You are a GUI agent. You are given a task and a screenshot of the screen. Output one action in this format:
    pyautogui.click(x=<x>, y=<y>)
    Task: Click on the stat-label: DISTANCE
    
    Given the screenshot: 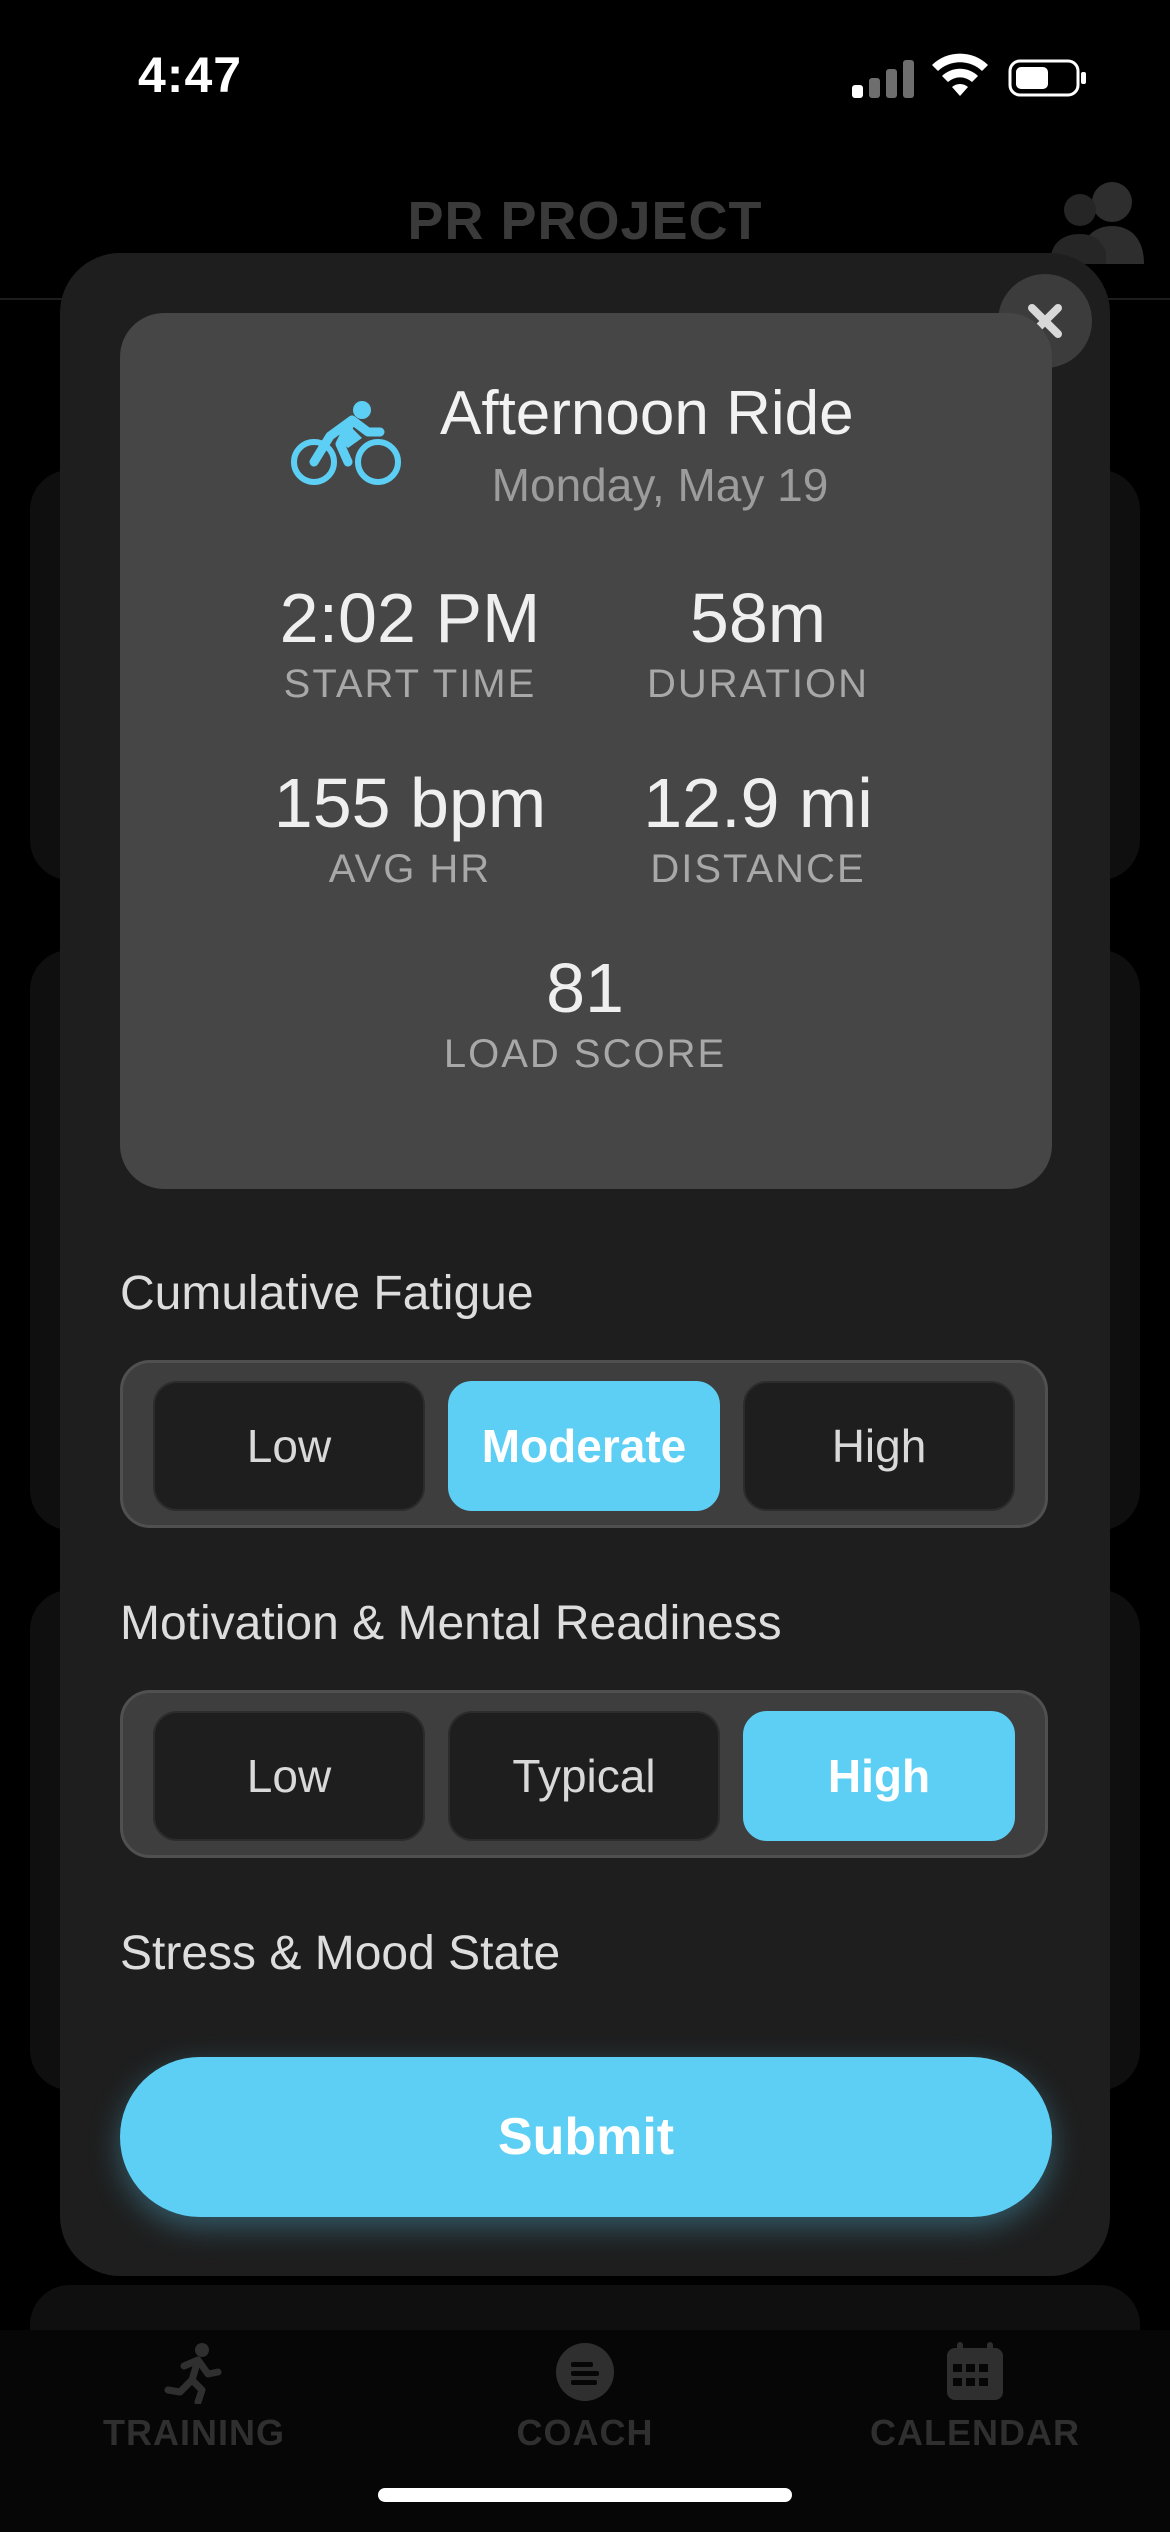 What is the action you would take?
    pyautogui.click(x=758, y=869)
    